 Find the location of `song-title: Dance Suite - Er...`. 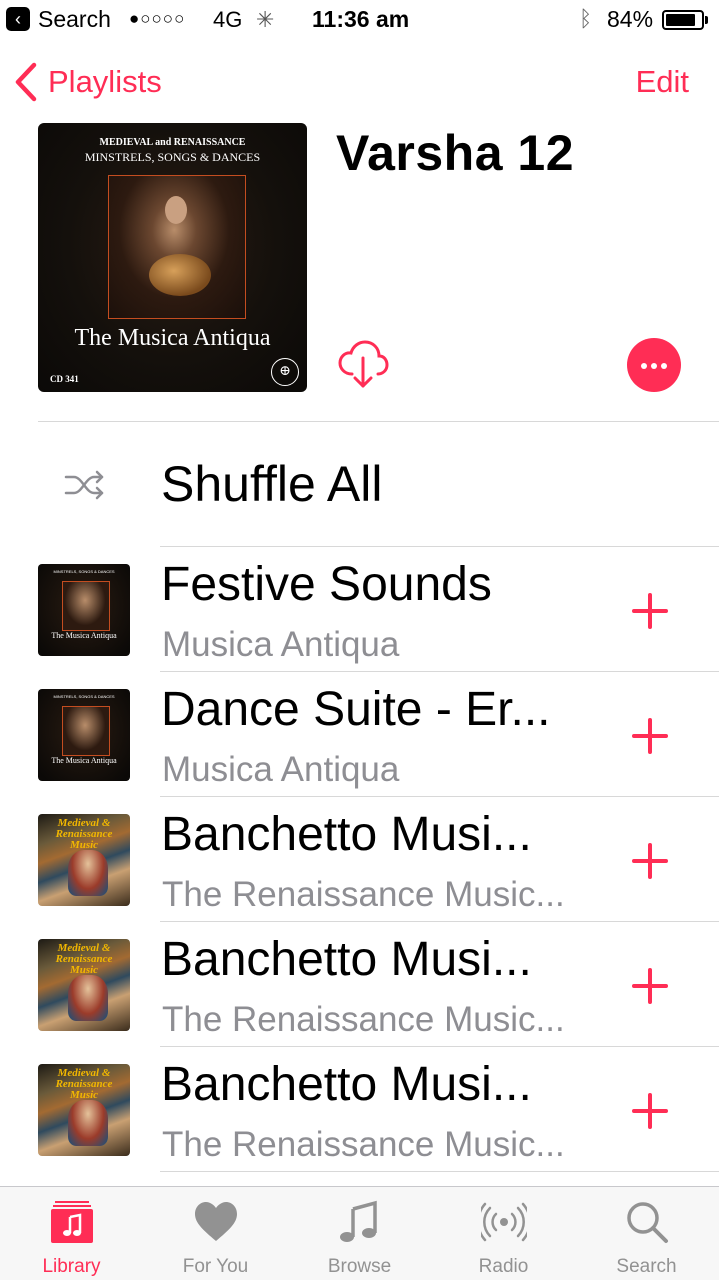

song-title: Dance Suite - Er... is located at coordinates (356, 709).